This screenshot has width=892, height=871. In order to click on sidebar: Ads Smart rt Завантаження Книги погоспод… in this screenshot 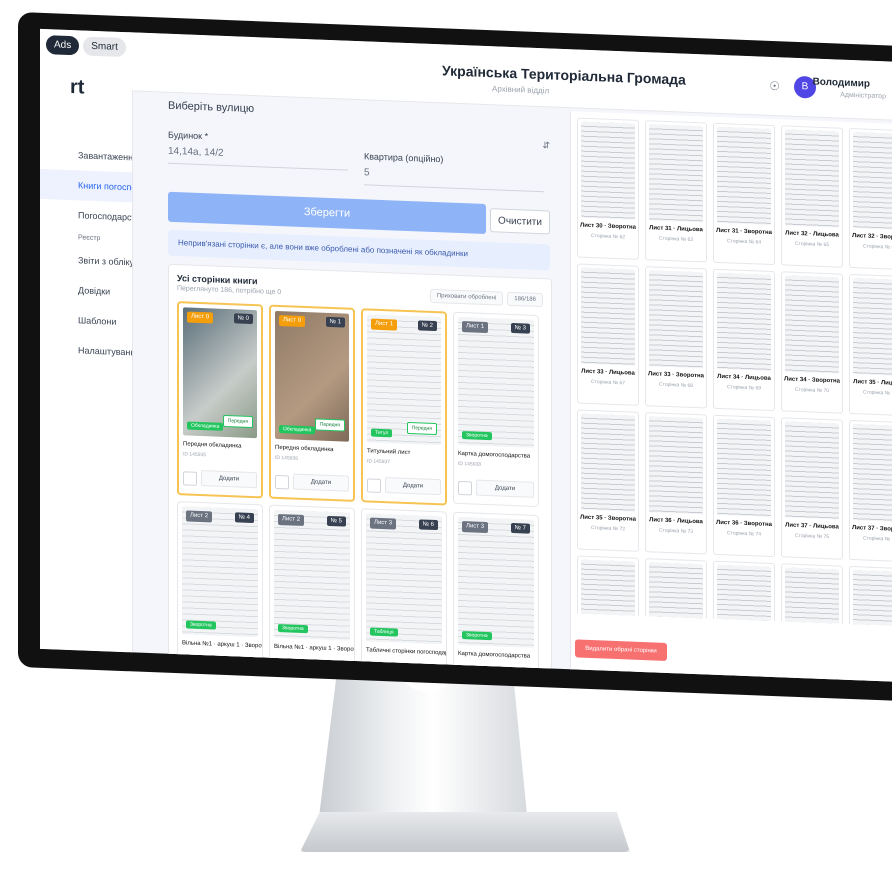, I will do `click(86, 340)`.